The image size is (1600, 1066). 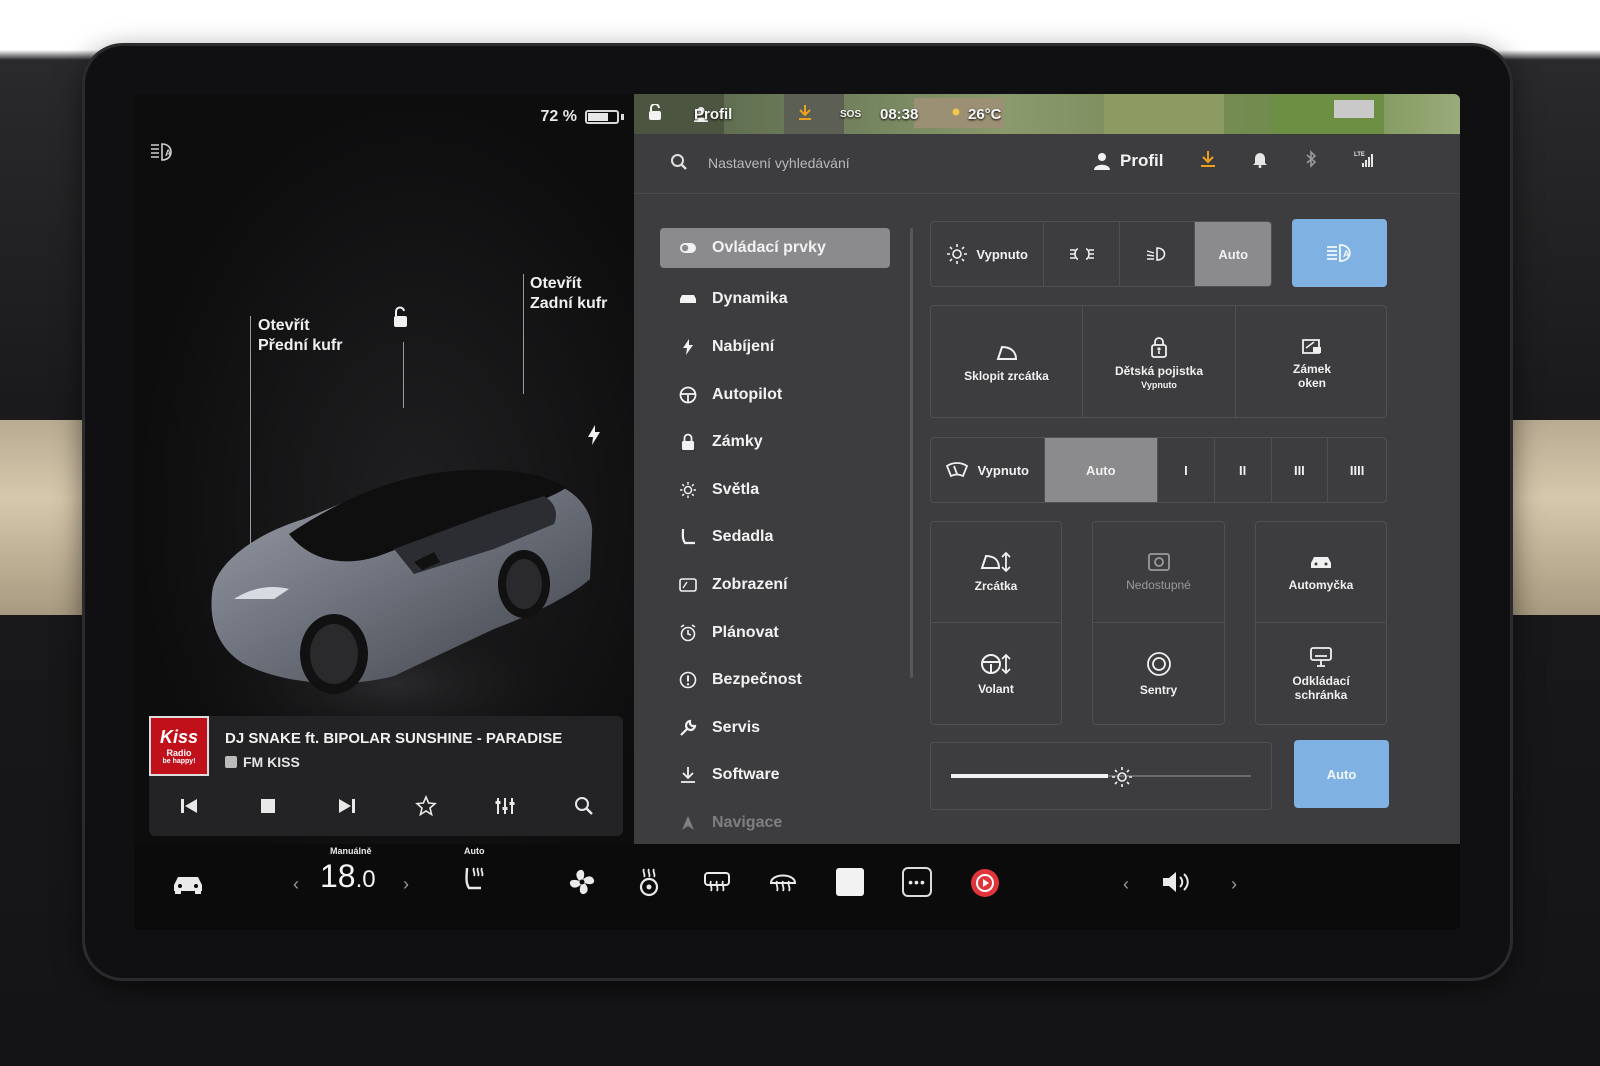 What do you see at coordinates (850, 882) in the screenshot?
I see `app-launcher-tile` at bounding box center [850, 882].